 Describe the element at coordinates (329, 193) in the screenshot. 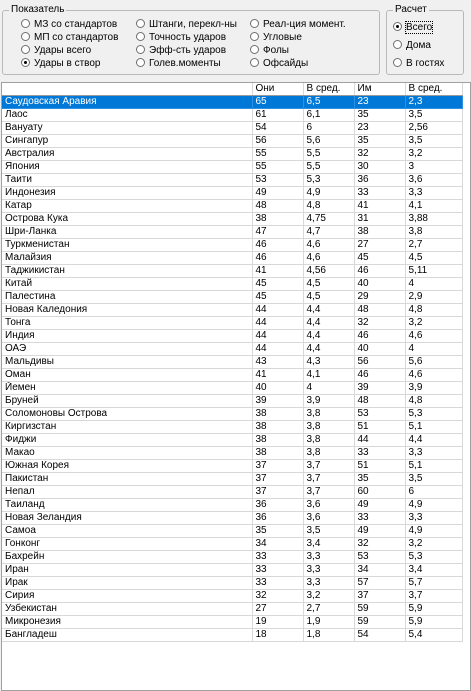

I see `stat-cell: 4,9` at that location.